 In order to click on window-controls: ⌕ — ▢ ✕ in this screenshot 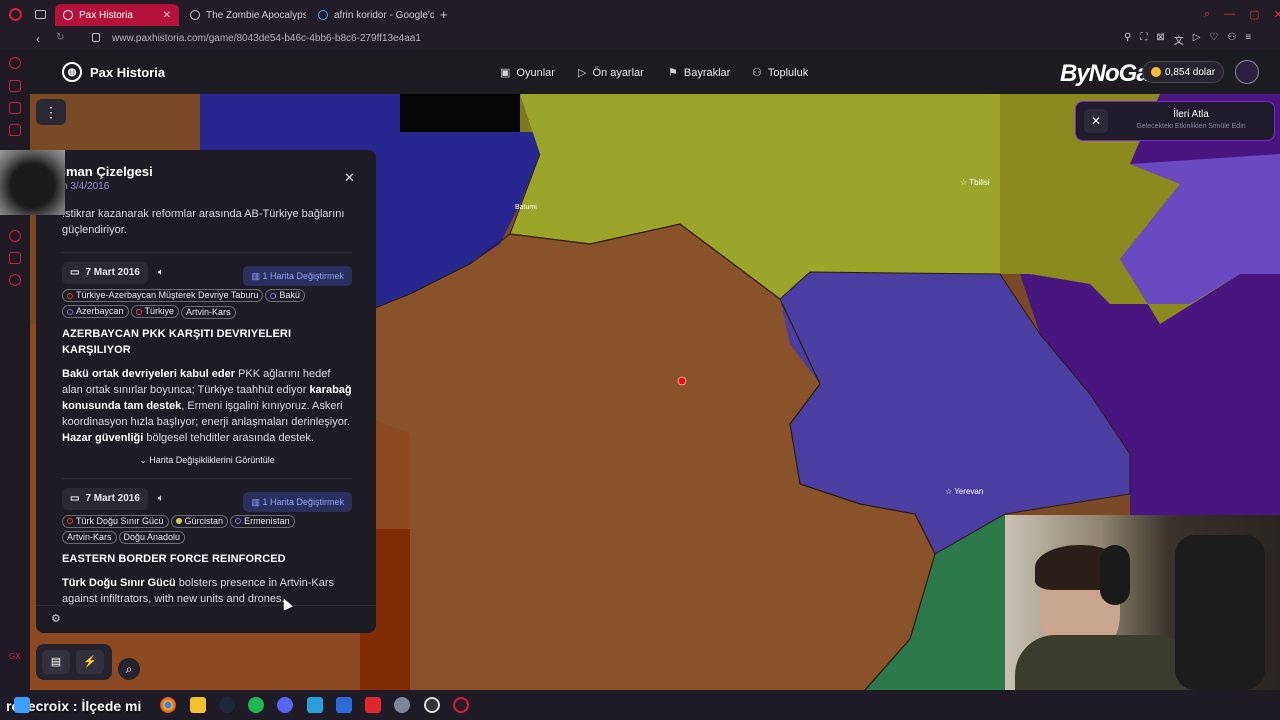, I will do `click(1242, 14)`.